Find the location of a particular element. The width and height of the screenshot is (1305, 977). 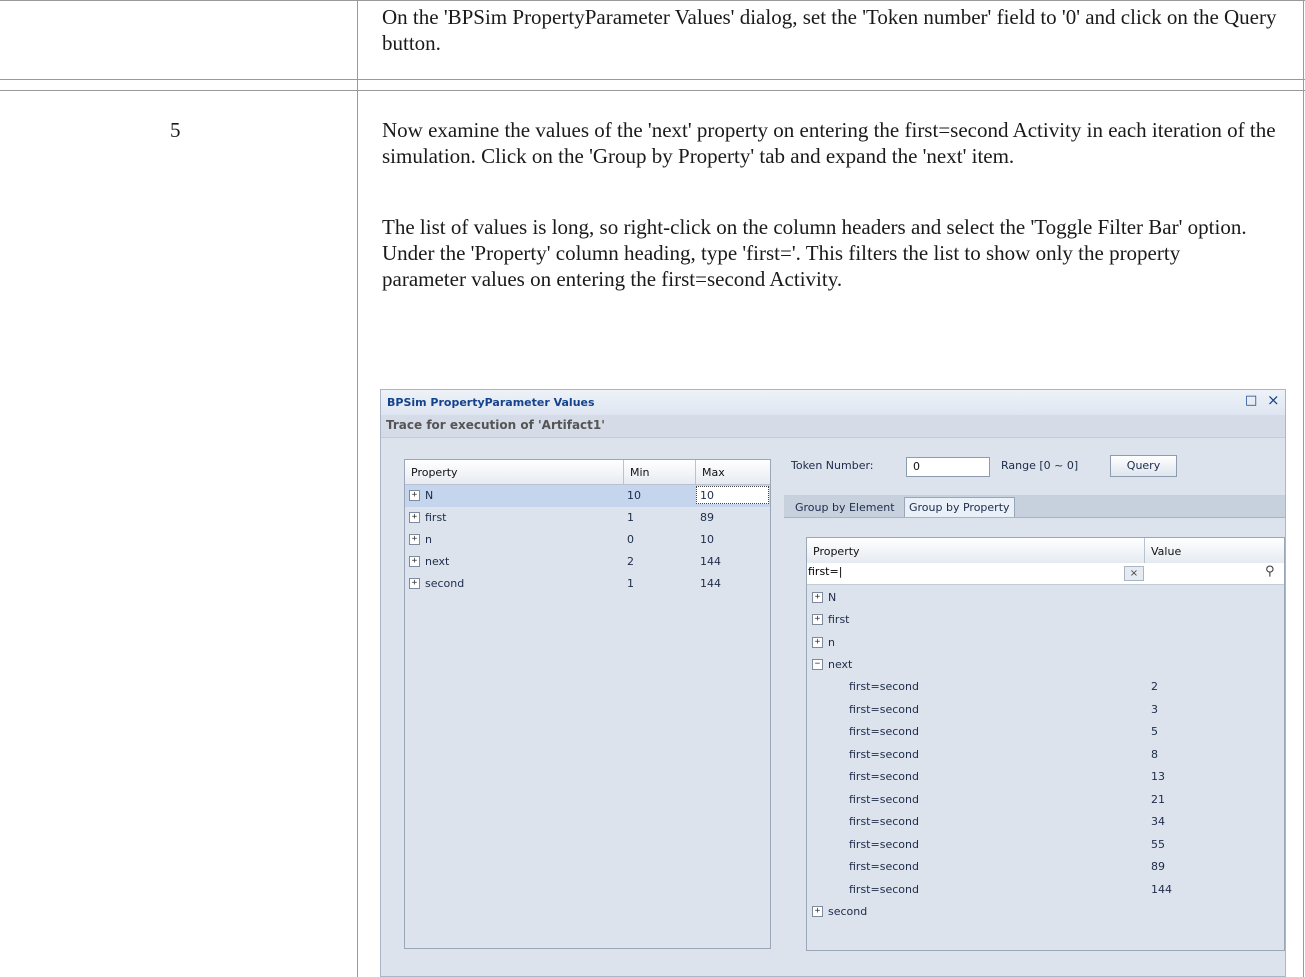

column-header-value: Value is located at coordinates (1214, 550).